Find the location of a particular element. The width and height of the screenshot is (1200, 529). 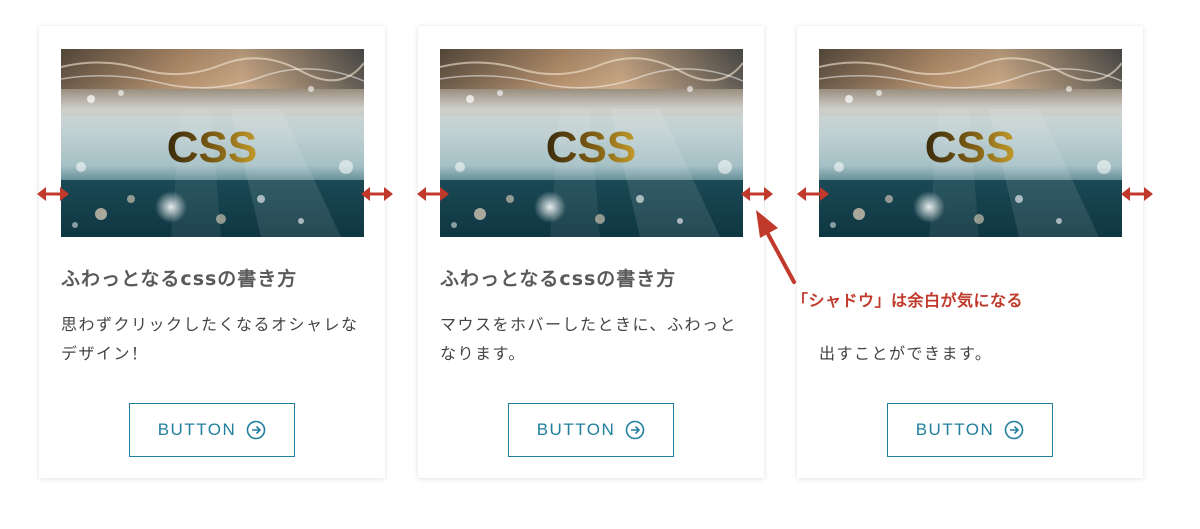

card-description: 思わずクリックしたくなるオシャレなデザイン！ is located at coordinates (210, 339).